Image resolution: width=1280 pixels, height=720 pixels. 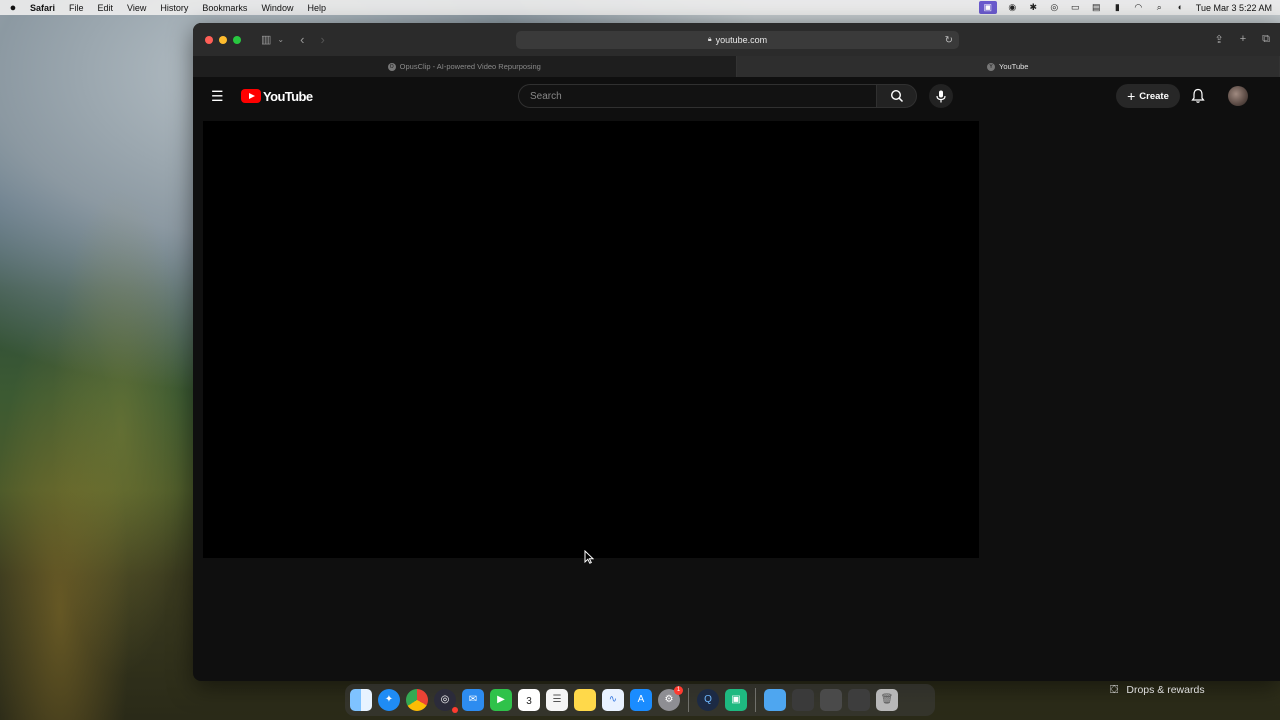 What do you see at coordinates (106, 8) in the screenshot?
I see `menu-edit: Edit` at bounding box center [106, 8].